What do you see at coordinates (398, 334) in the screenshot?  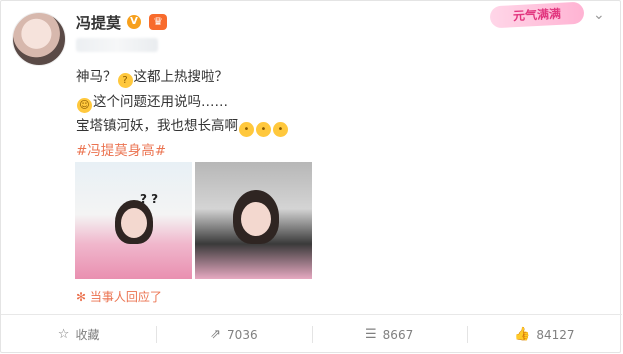 I see `comment-count: 8667` at bounding box center [398, 334].